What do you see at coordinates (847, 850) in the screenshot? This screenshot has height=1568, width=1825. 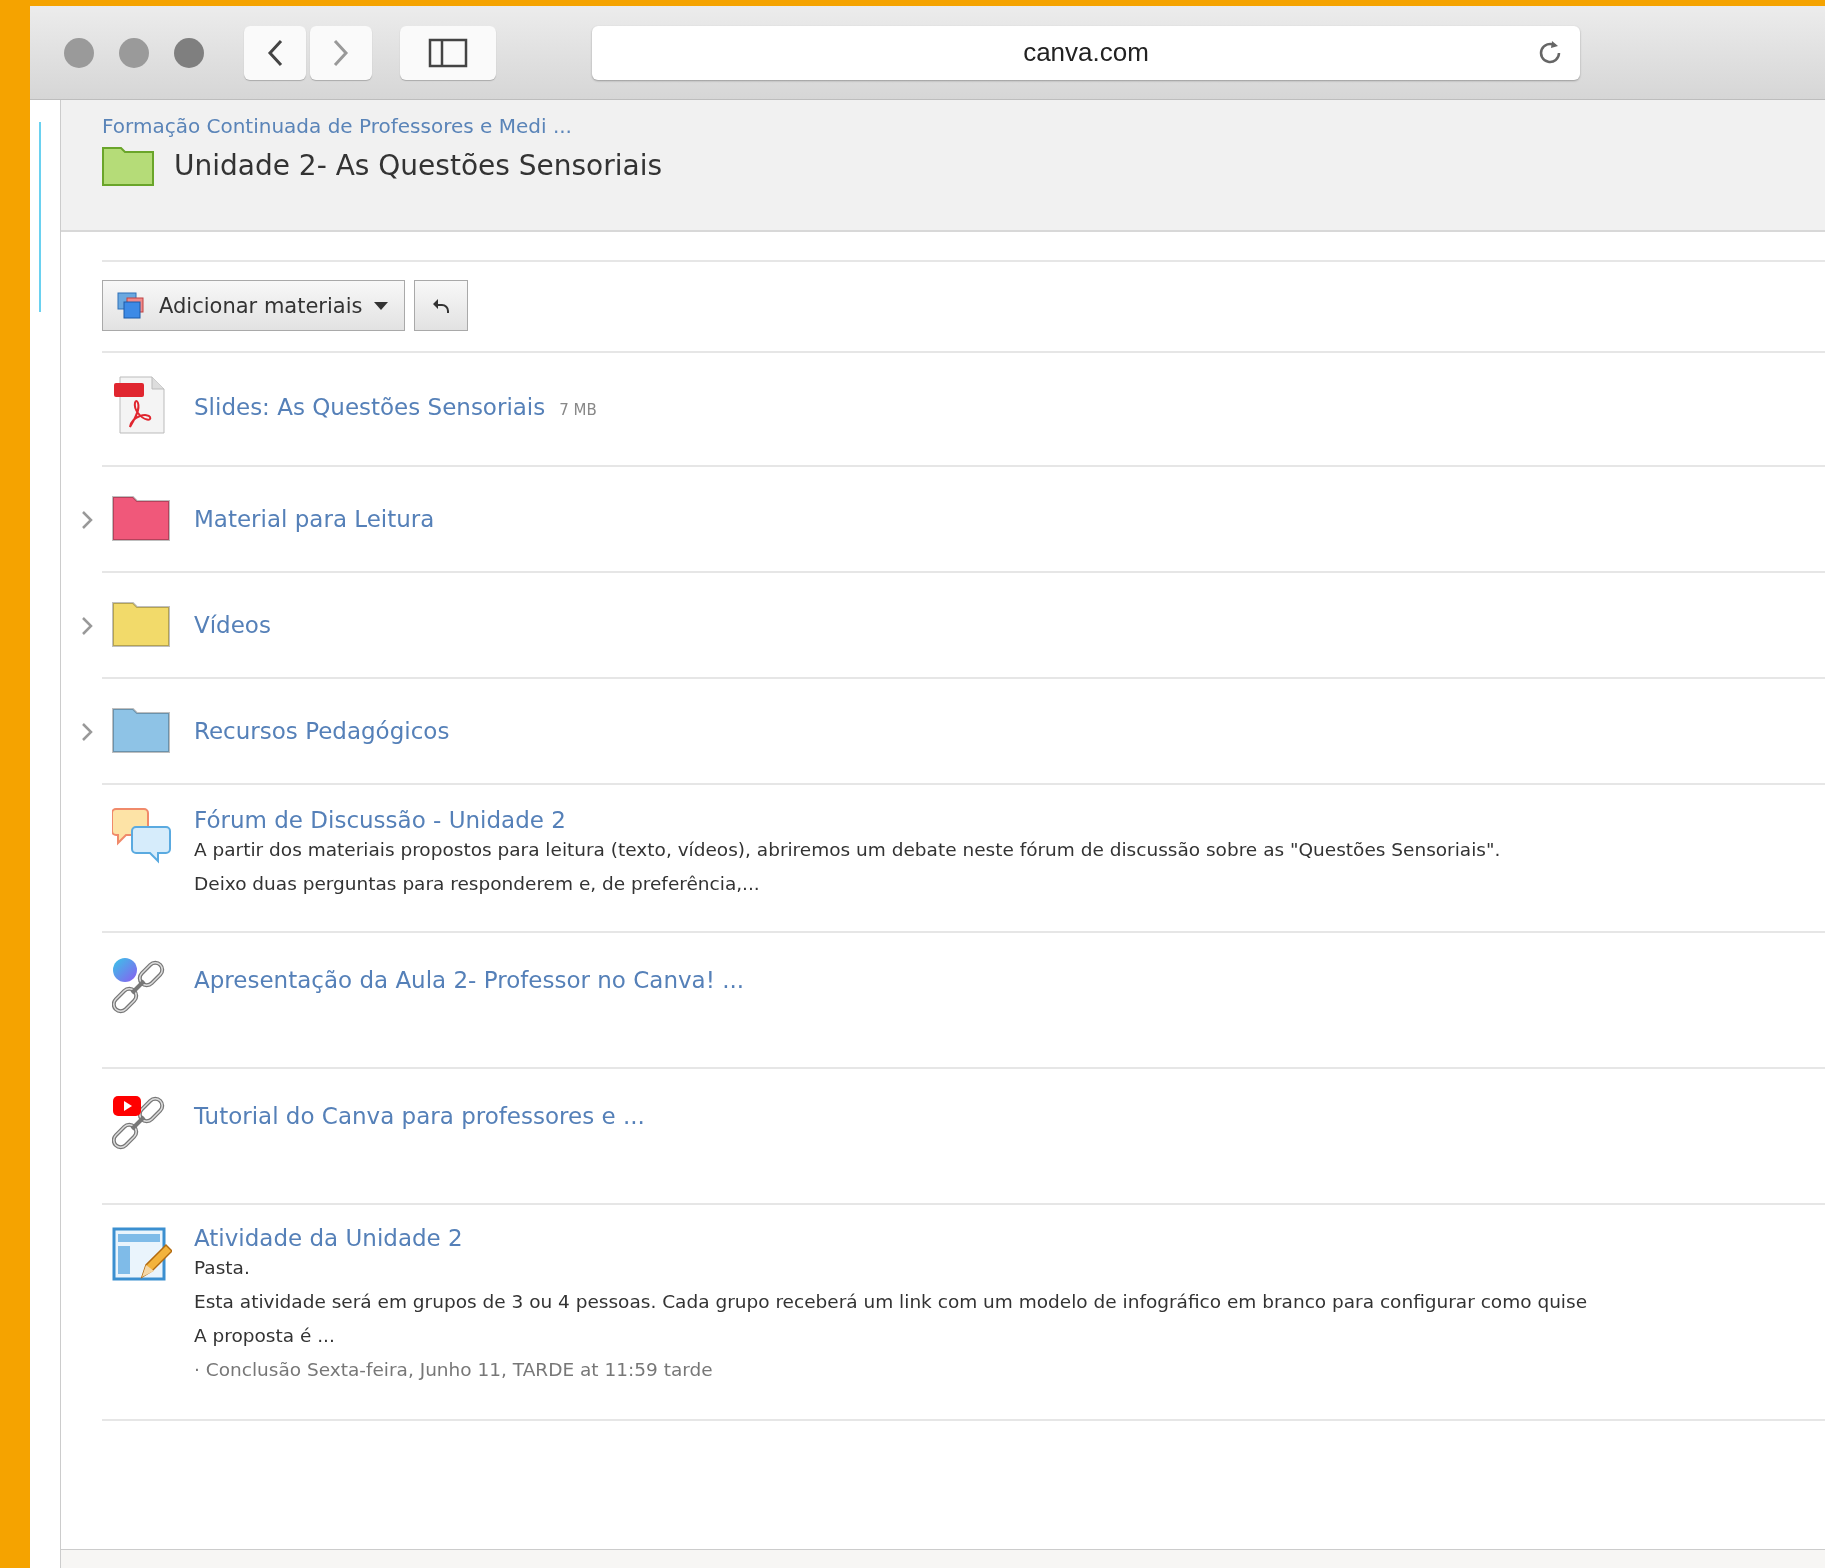 I see `item-description: A partir dos materiais propostos para leitura (texto, vídeos), abriremos um debate neste fórum de discussão sobre as "Questões Sensoriais".` at bounding box center [847, 850].